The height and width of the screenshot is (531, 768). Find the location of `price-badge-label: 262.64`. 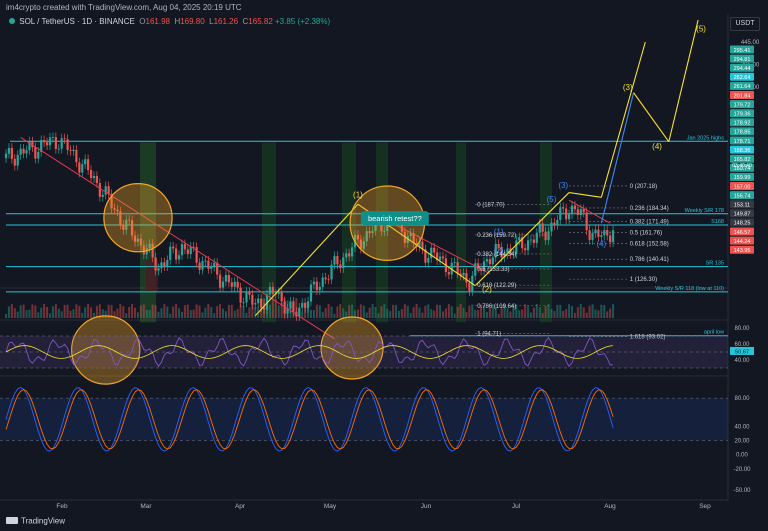

price-badge-label: 262.64 is located at coordinates (742, 78).